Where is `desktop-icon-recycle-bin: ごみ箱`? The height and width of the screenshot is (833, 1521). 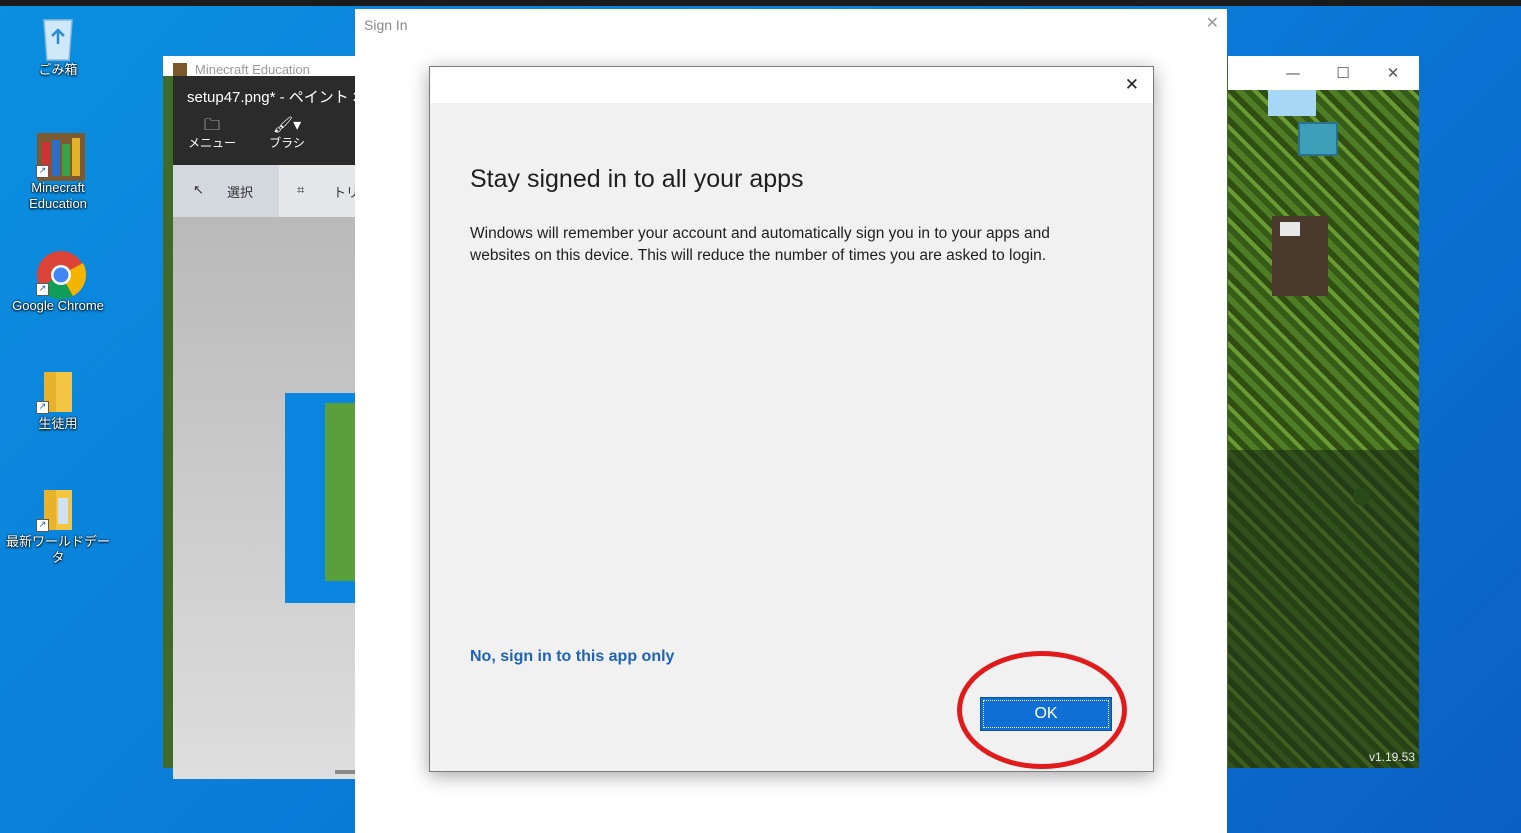 desktop-icon-recycle-bin: ごみ箱 is located at coordinates (58, 46).